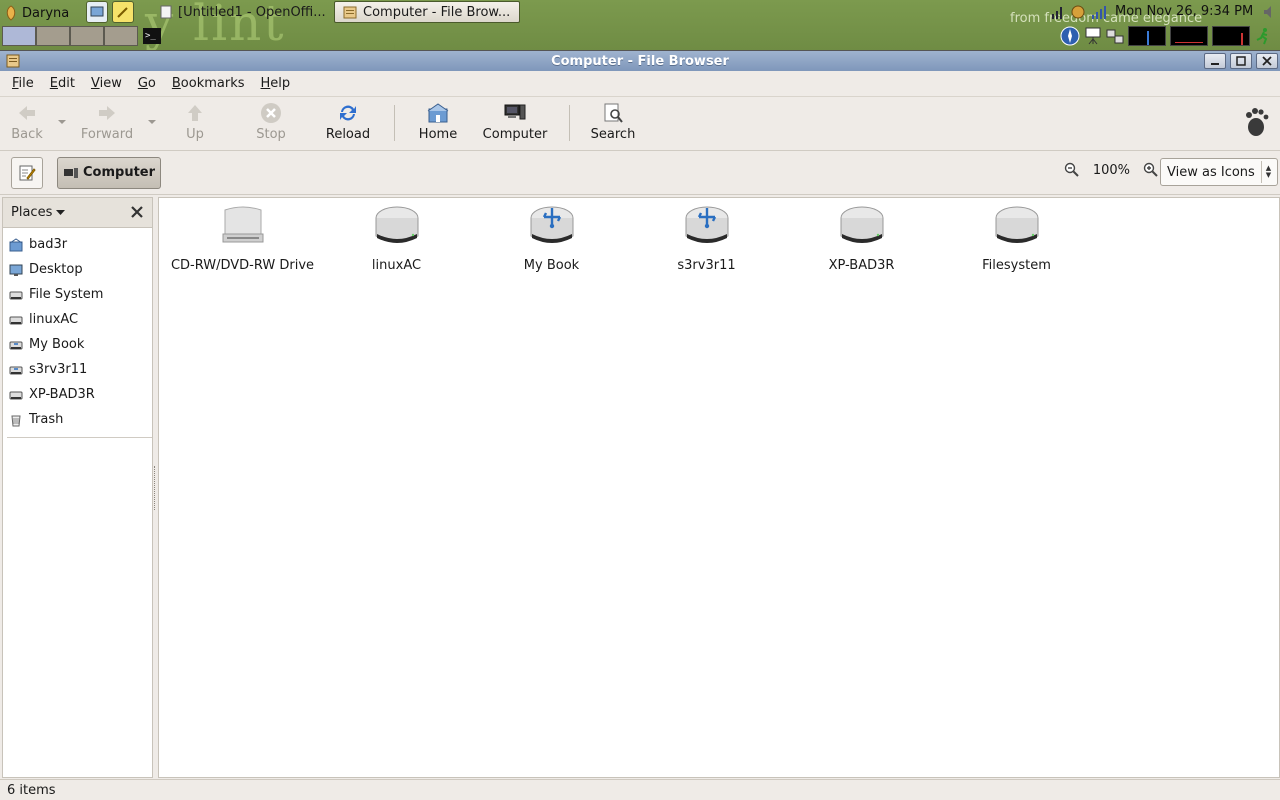  I want to click on running-man-icon, so click(1263, 36).